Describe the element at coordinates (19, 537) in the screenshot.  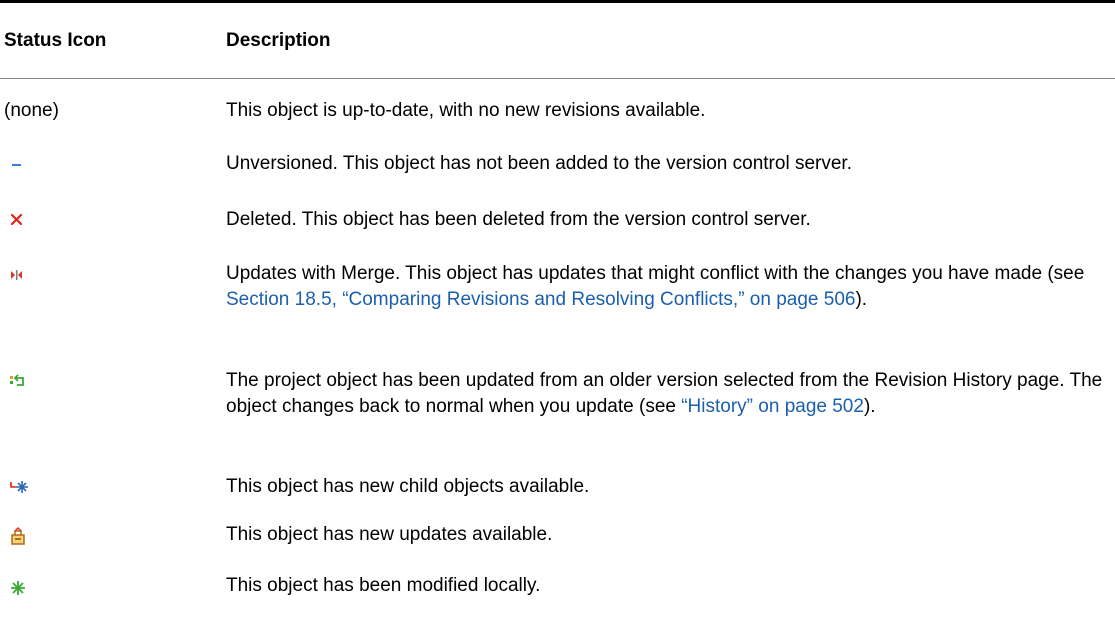
I see `new-updates-icon` at that location.